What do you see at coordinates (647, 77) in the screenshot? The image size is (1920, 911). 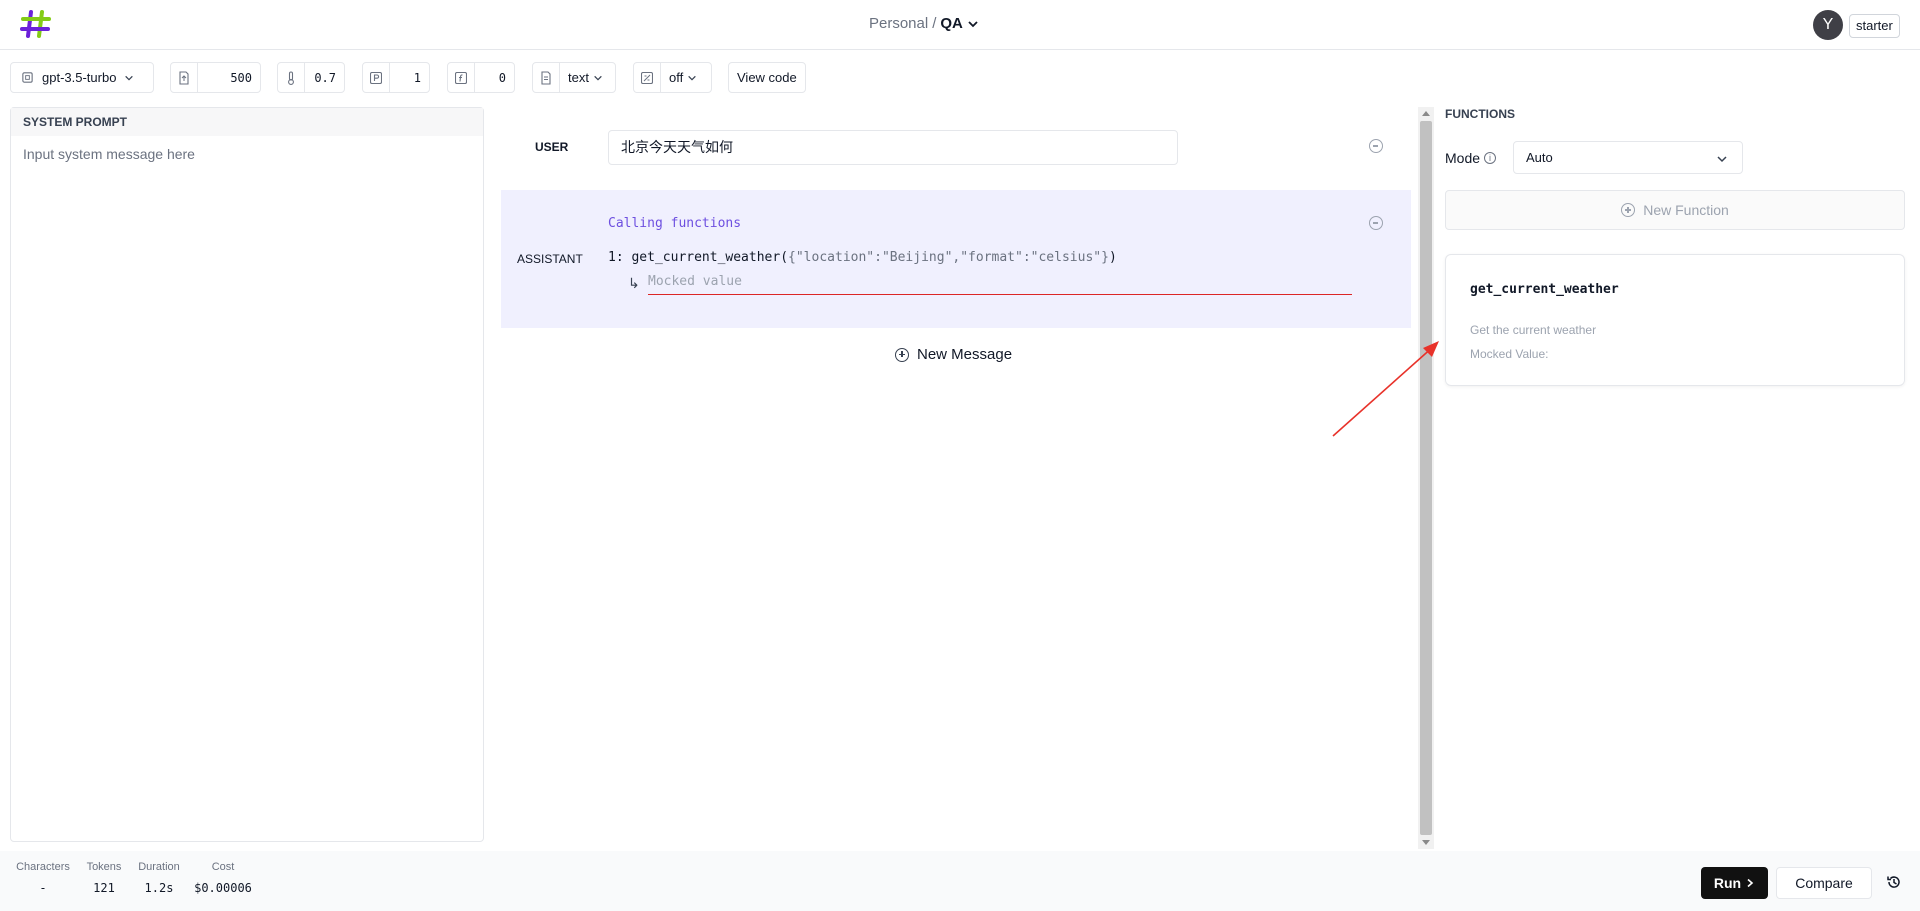 I see `toggle-box-icon` at bounding box center [647, 77].